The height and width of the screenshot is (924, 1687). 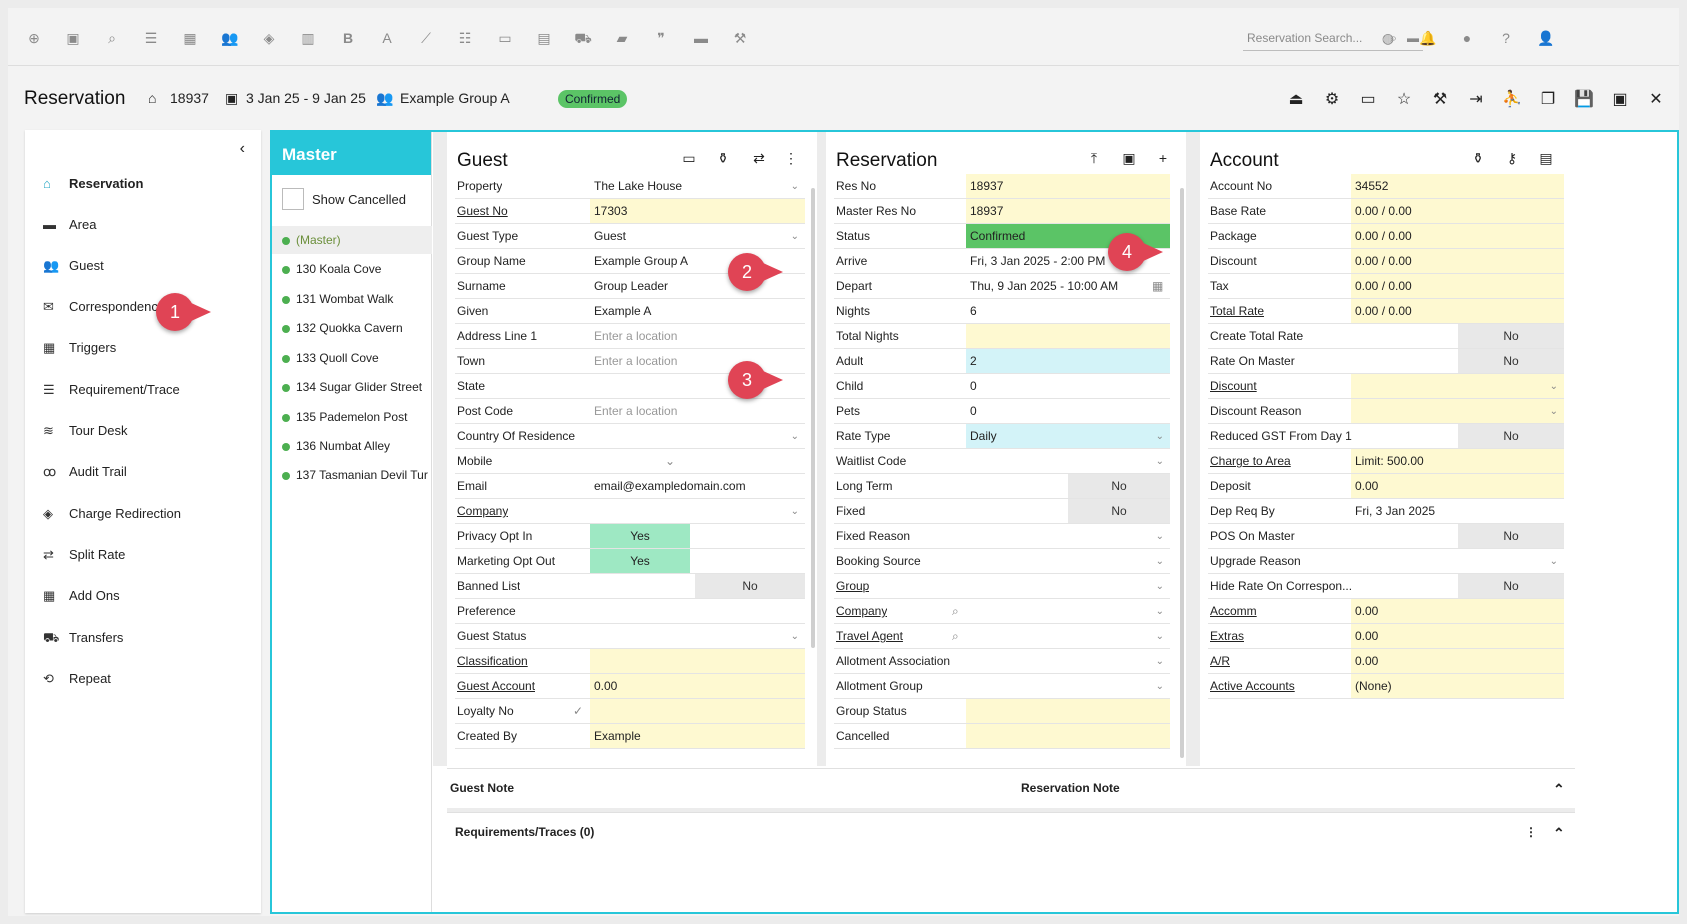 What do you see at coordinates (81, 596) in the screenshot?
I see `nav-item-add-ons: ▦ Add Ons` at bounding box center [81, 596].